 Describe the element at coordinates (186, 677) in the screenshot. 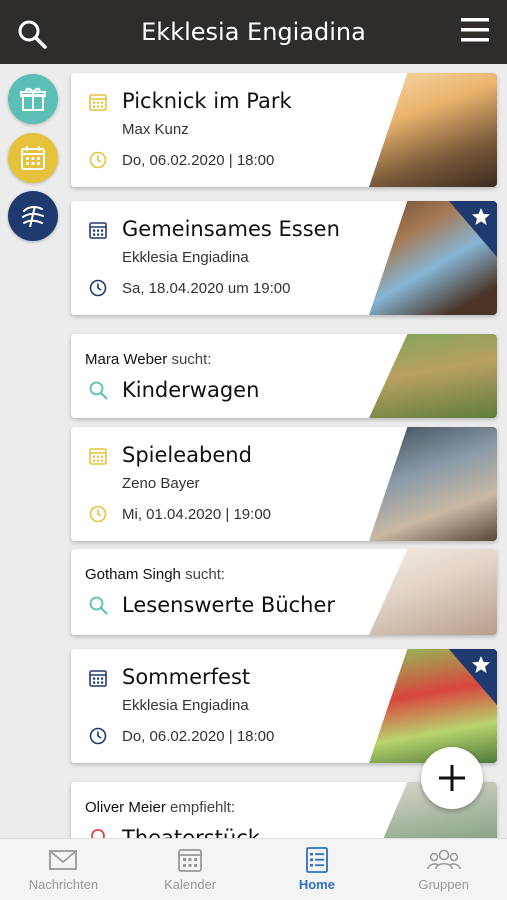

I see `event-title: Sommerfest` at that location.